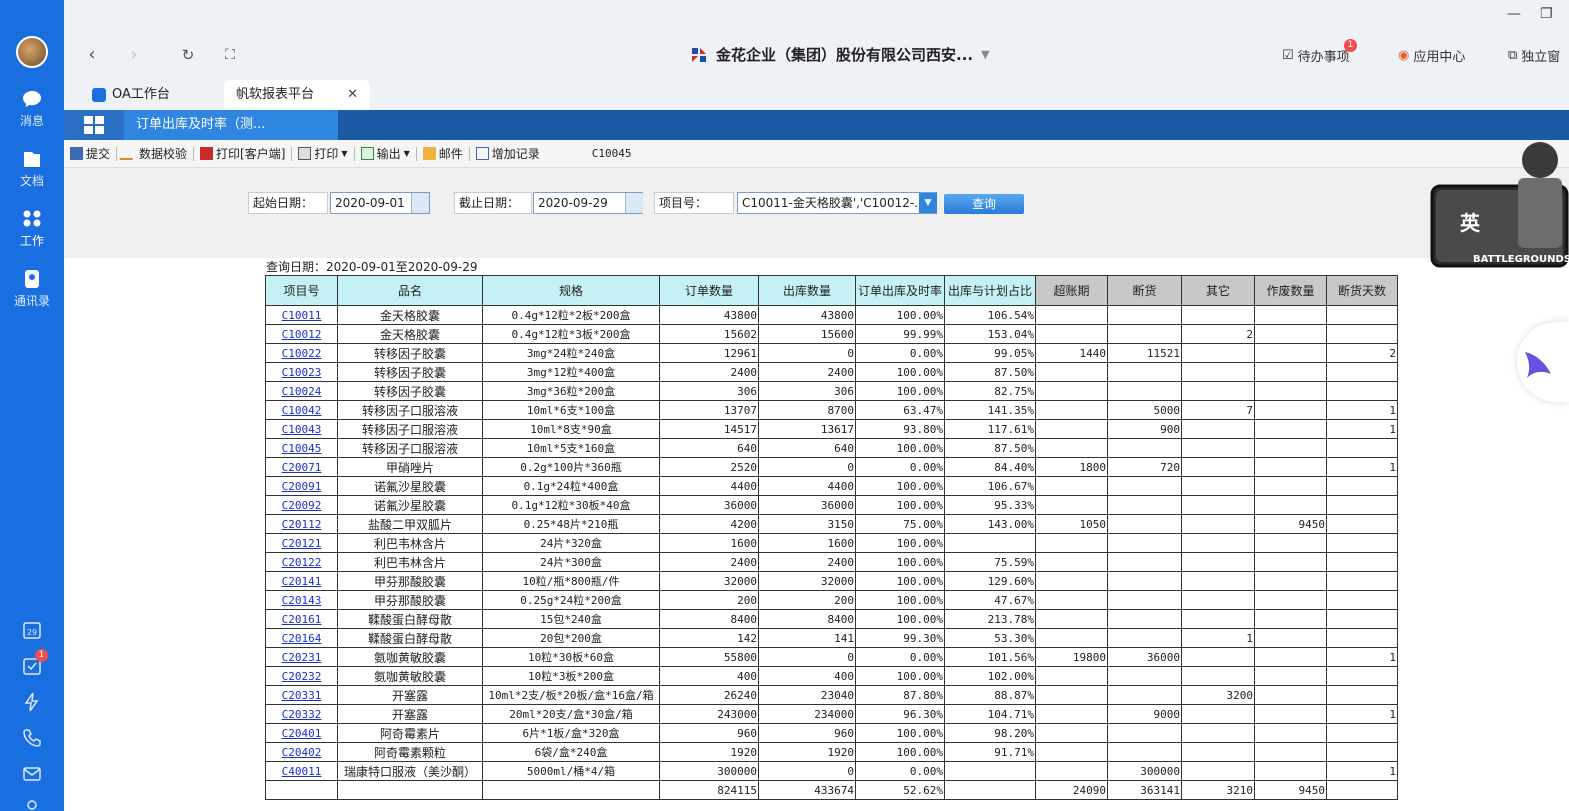 Image resolution: width=1569 pixels, height=811 pixels. What do you see at coordinates (301, 315) in the screenshot?
I see `project-link: C10011` at bounding box center [301, 315].